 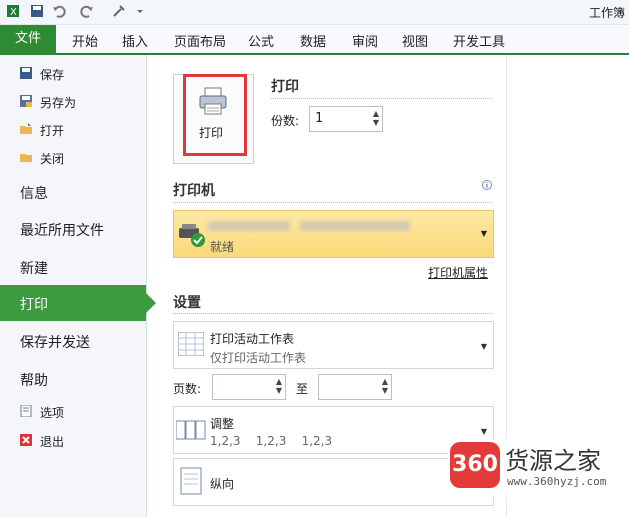 I want to click on copies-stepper: 1 ▲ ▼, so click(x=346, y=119).